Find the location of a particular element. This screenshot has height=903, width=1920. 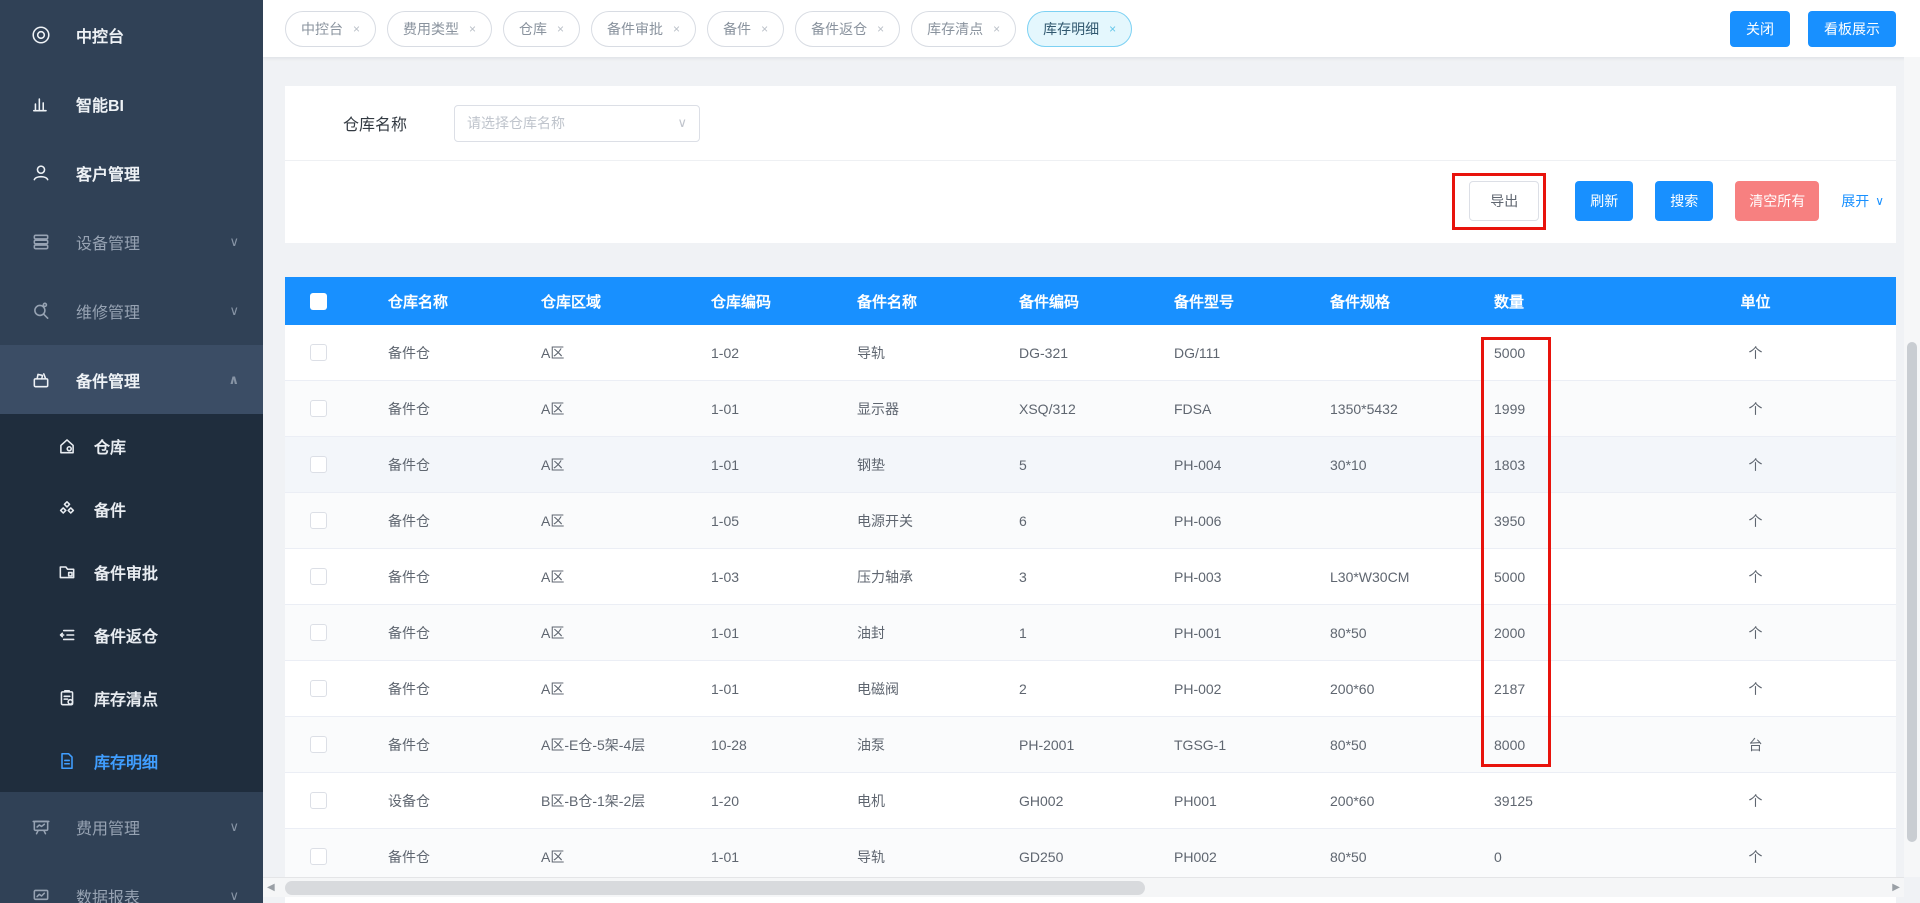

tab-chip: 备件 × is located at coordinates (746, 28).